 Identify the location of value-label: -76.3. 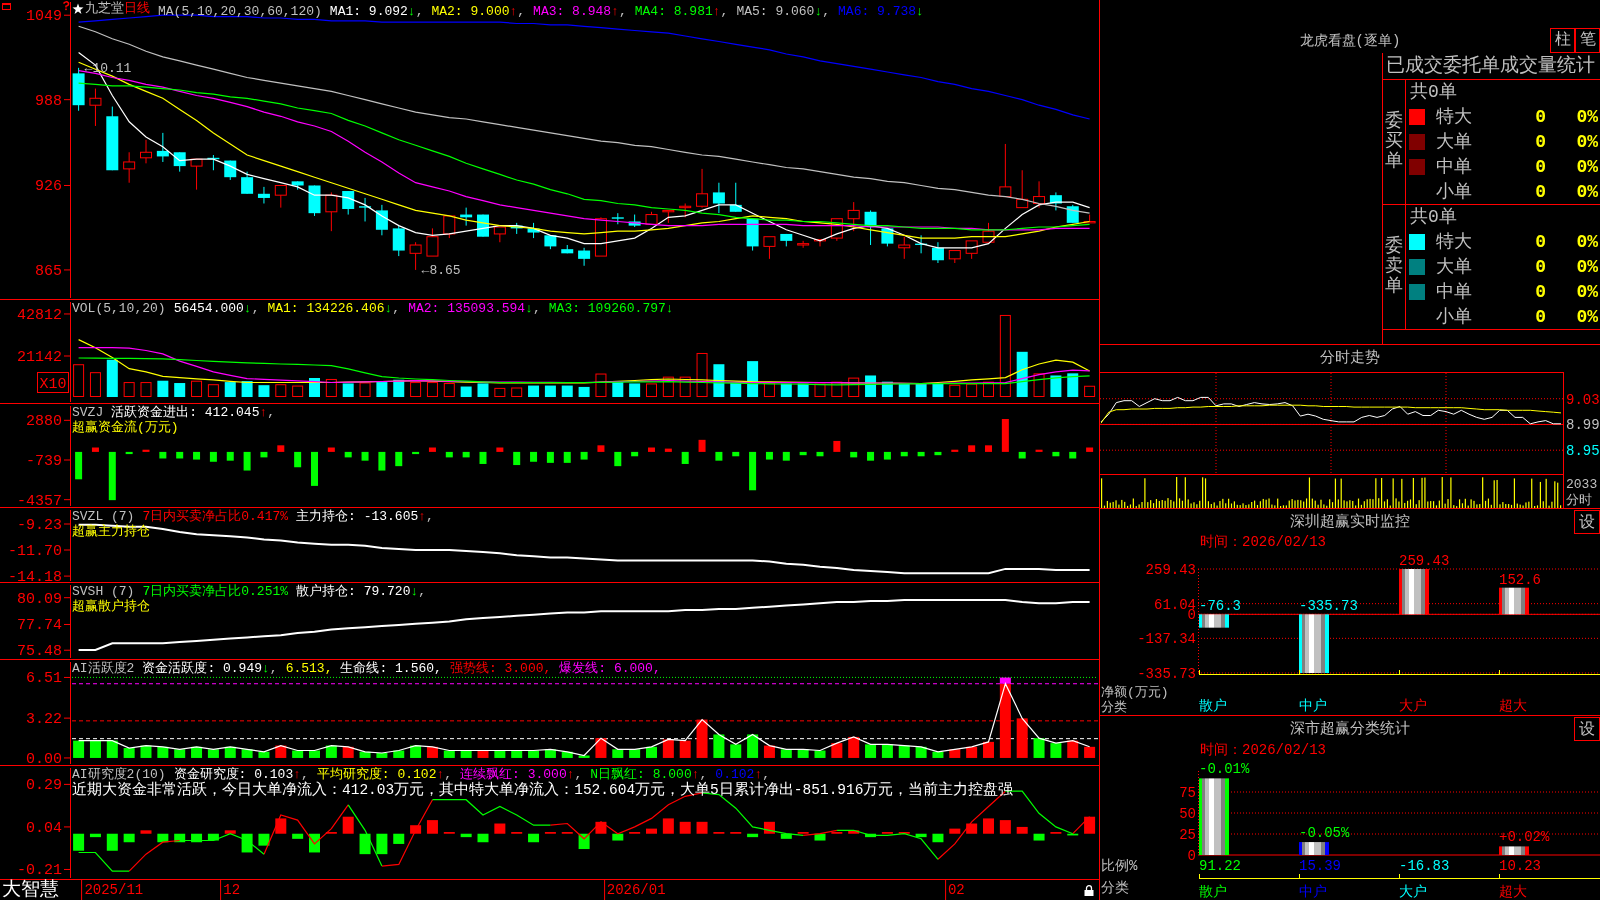
(1220, 606).